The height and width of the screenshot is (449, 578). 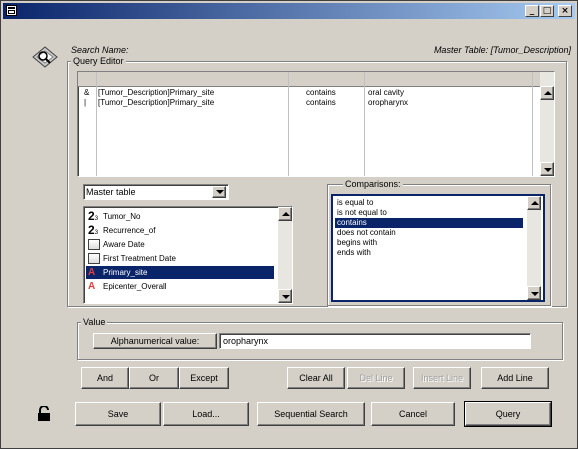 I want to click on del-line-button: Del Line, so click(x=376, y=378).